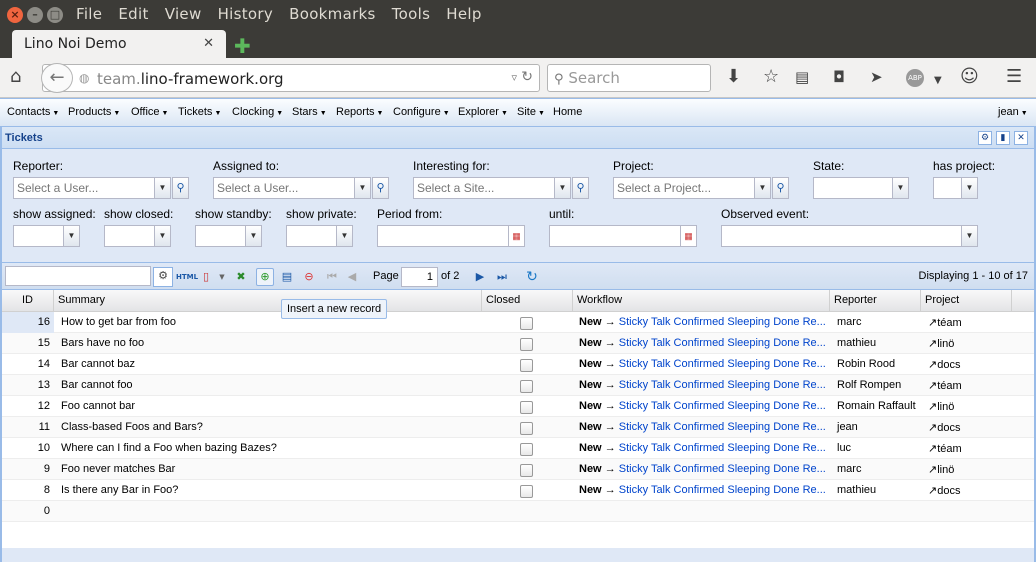 Image resolution: width=1036 pixels, height=562 pixels. Describe the element at coordinates (861, 188) in the screenshot. I see `state-combo: ▼` at that location.